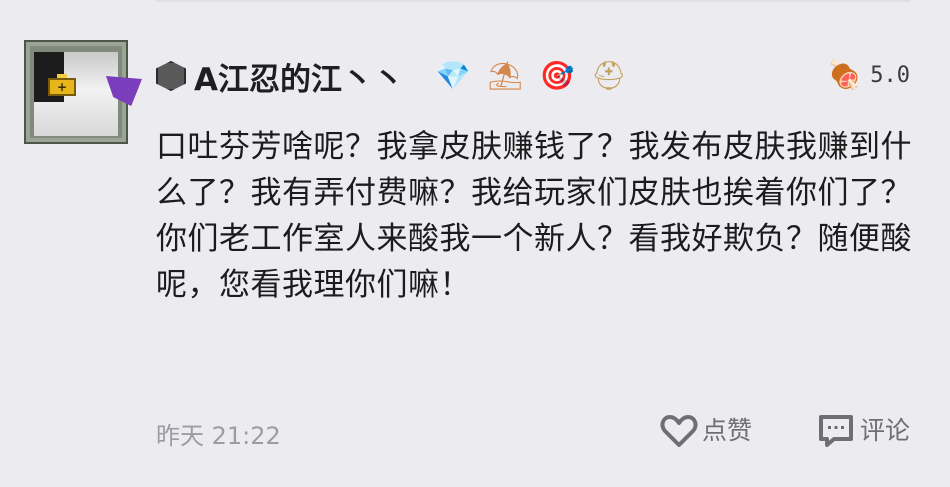 This screenshot has height=487, width=950. What do you see at coordinates (218, 436) in the screenshot?
I see `timestamp: 昨天 21:22` at bounding box center [218, 436].